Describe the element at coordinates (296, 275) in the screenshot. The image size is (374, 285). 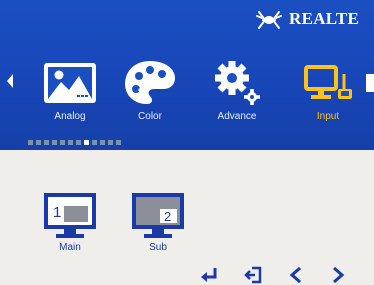
I see `left-icon` at that location.